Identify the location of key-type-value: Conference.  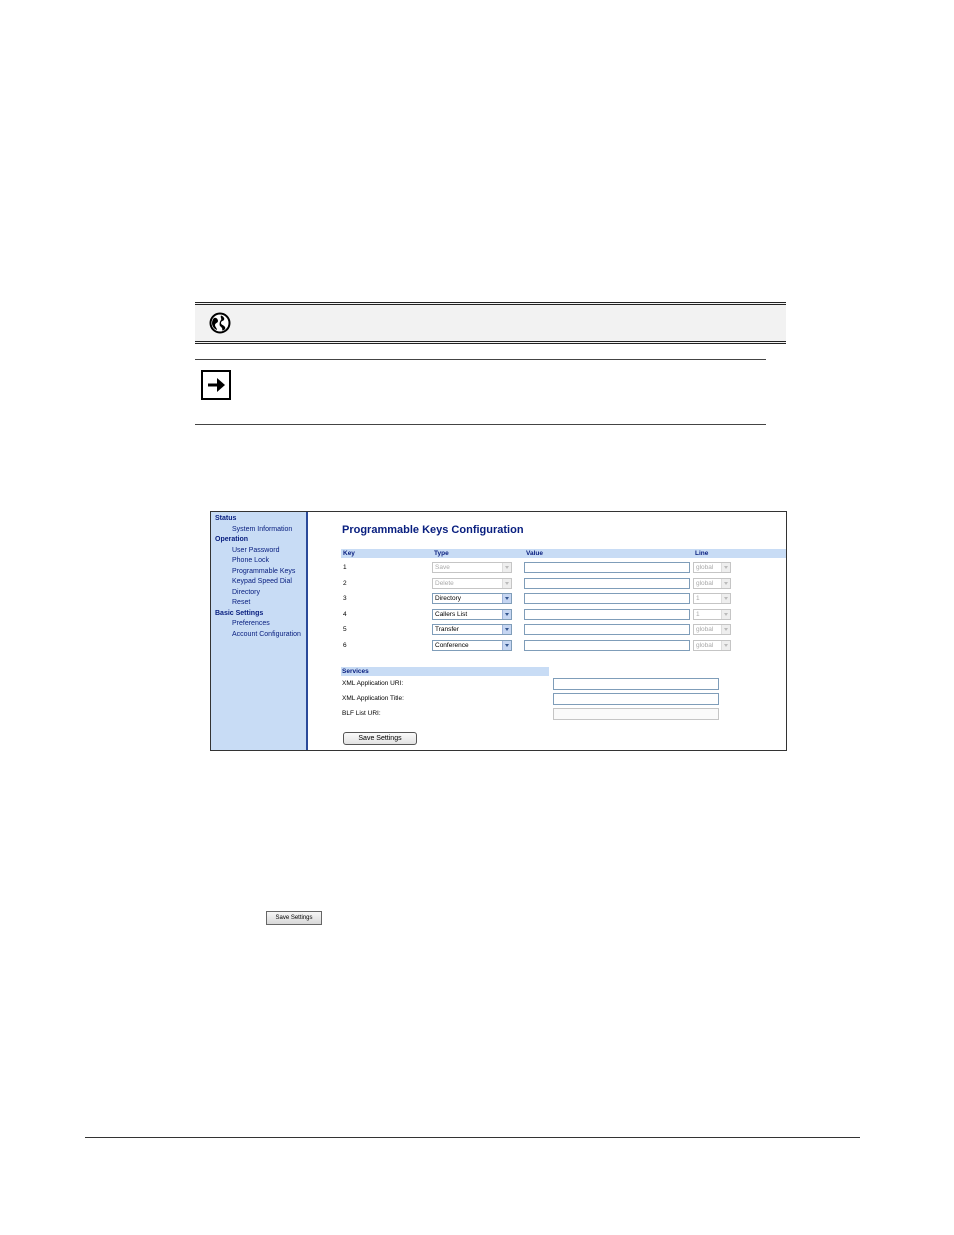
(452, 645).